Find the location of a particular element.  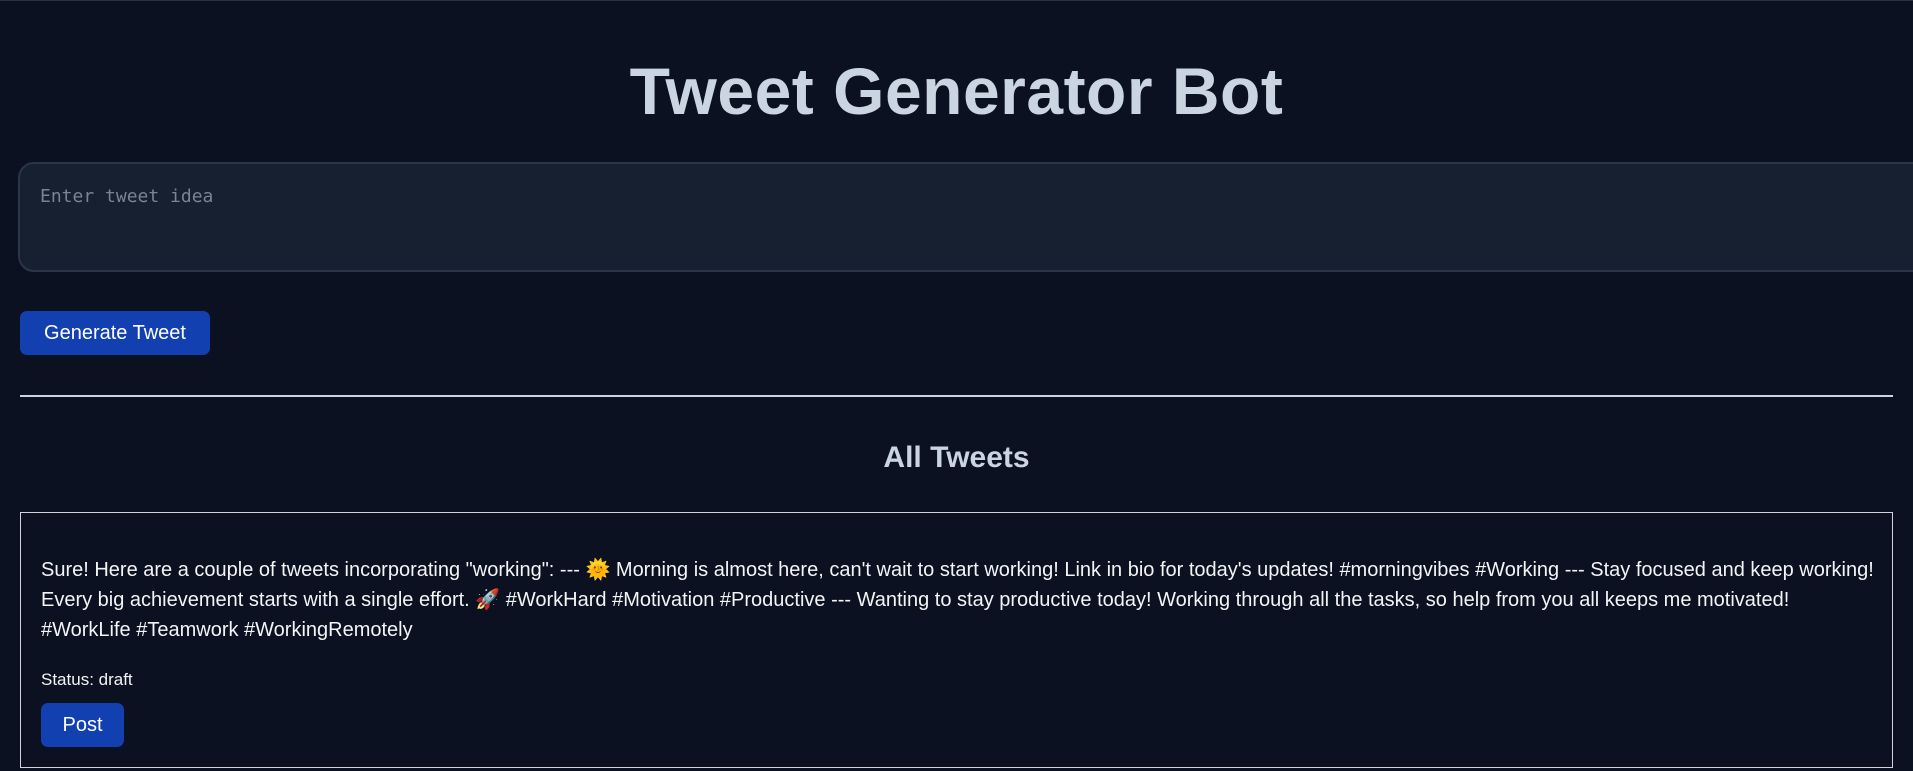

tweet-idea-input is located at coordinates (965, 217).